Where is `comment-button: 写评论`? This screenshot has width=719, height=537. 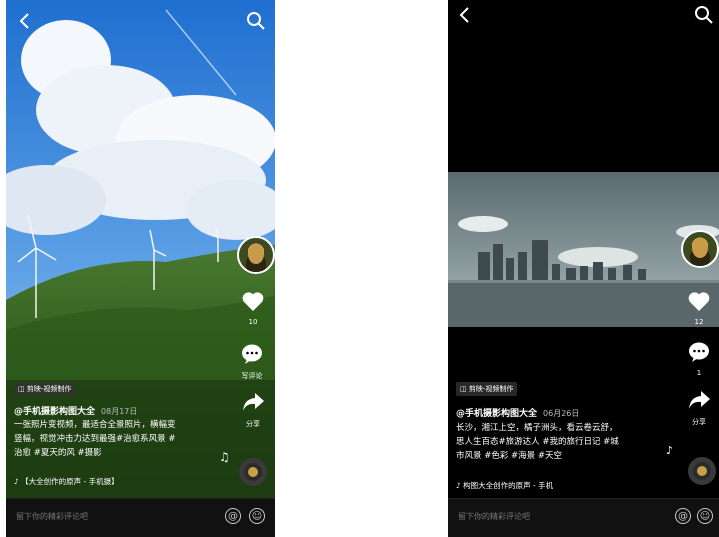 comment-button: 写评论 is located at coordinates (252, 362).